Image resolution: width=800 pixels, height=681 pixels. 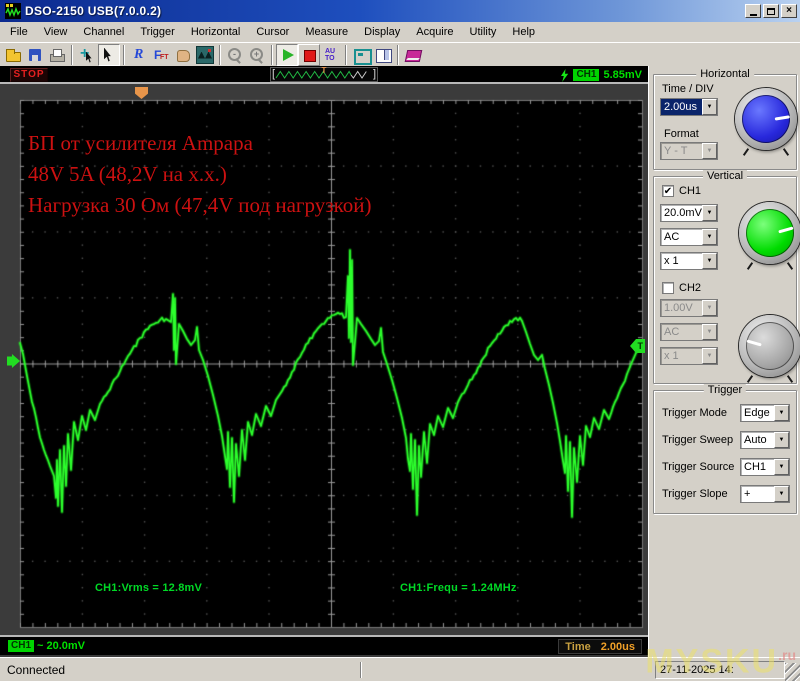 I want to click on combo-value: Auto, so click(x=755, y=440).